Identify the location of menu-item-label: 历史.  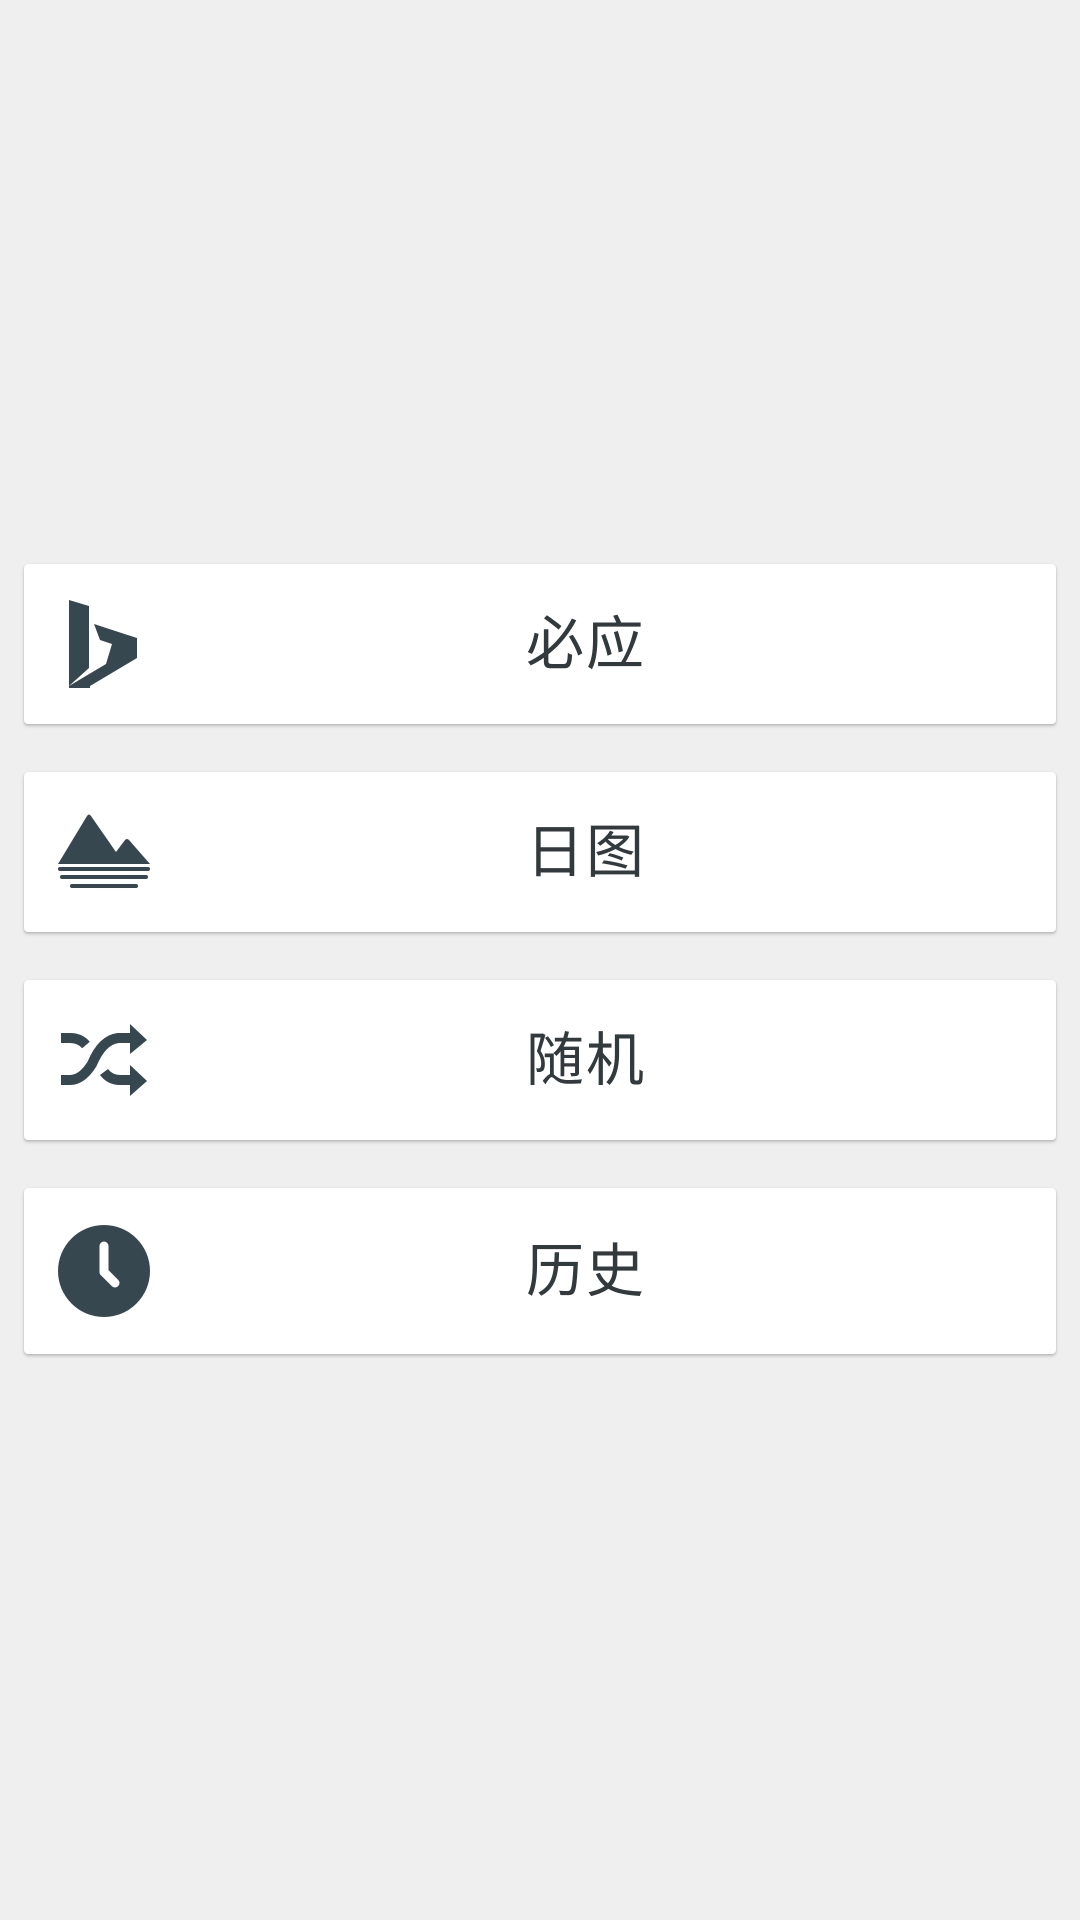
(585, 1271).